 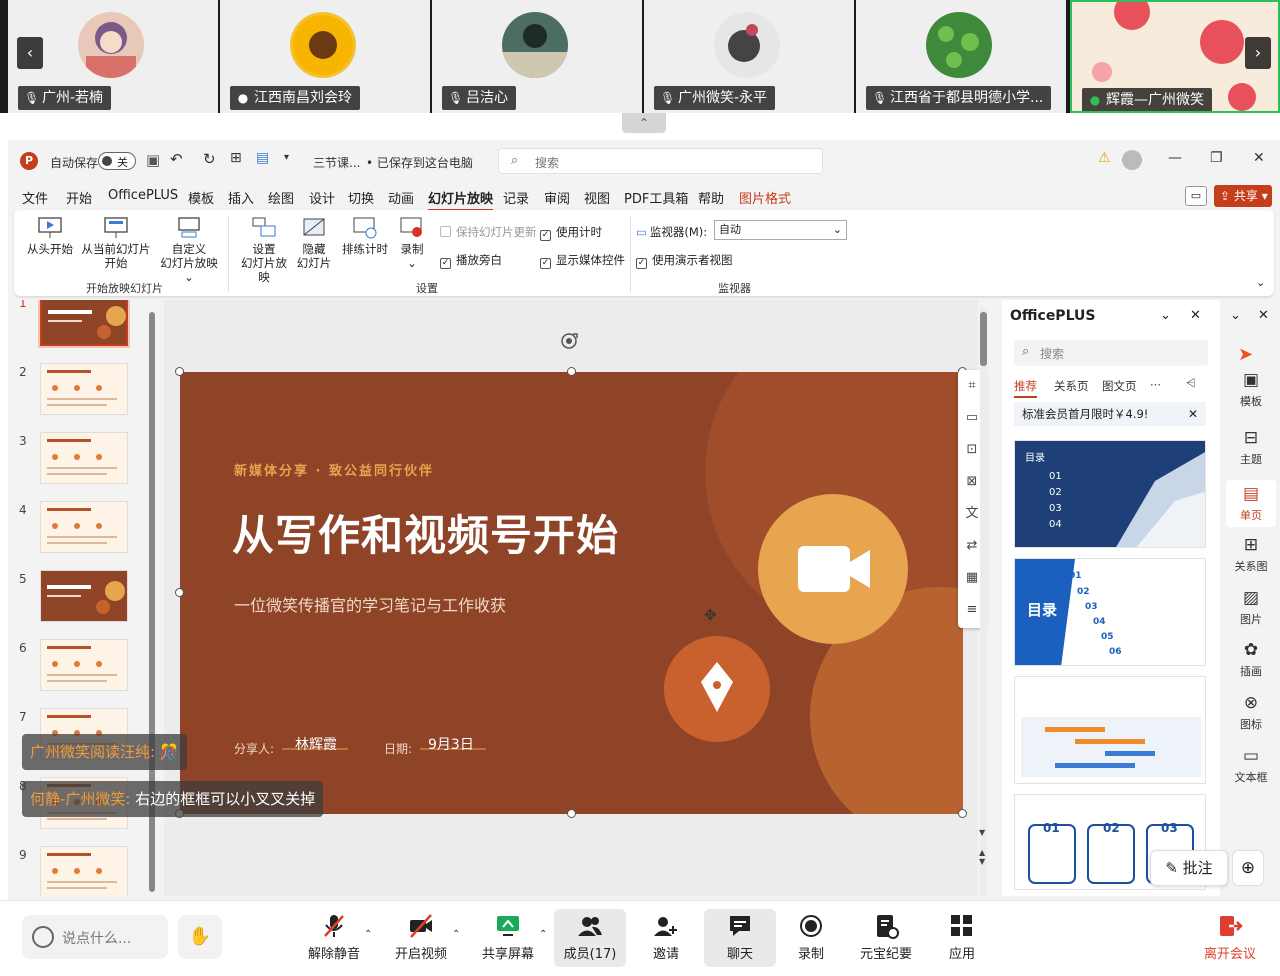 What do you see at coordinates (281, 197) in the screenshot?
I see `tab-5: 绘图` at bounding box center [281, 197].